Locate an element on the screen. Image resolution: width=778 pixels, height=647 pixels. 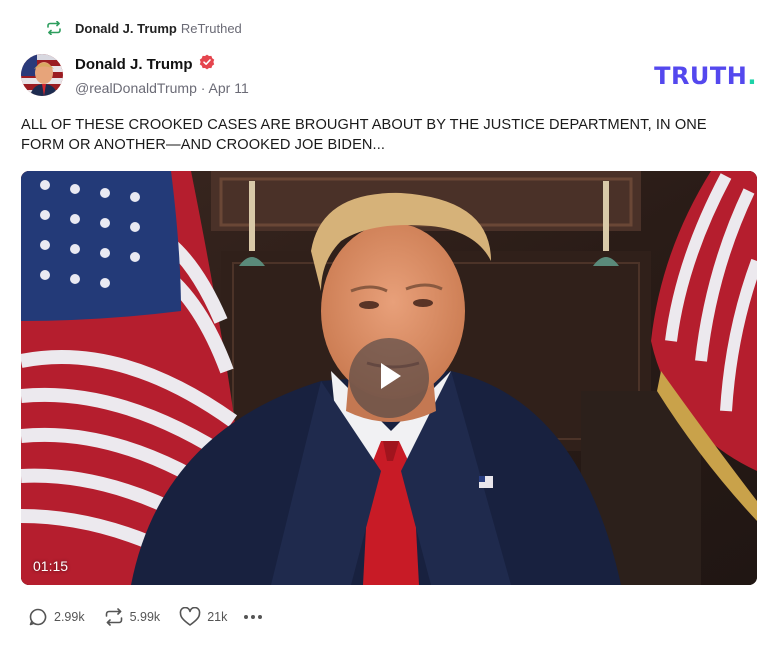
like-count: 21k is located at coordinates (217, 617).